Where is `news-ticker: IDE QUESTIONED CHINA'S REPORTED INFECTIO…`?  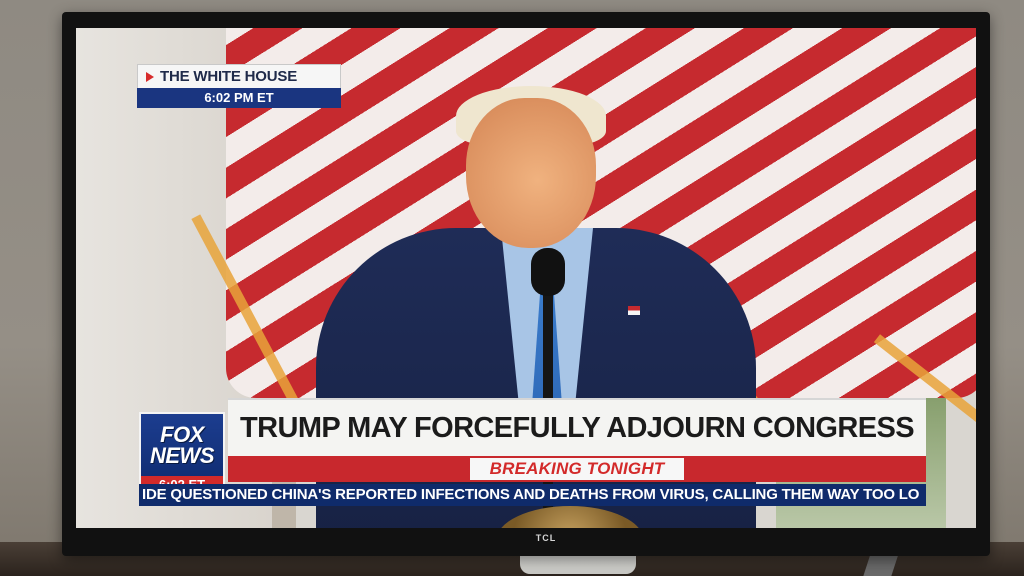 news-ticker: IDE QUESTIONED CHINA'S REPORTED INFECTIO… is located at coordinates (532, 495).